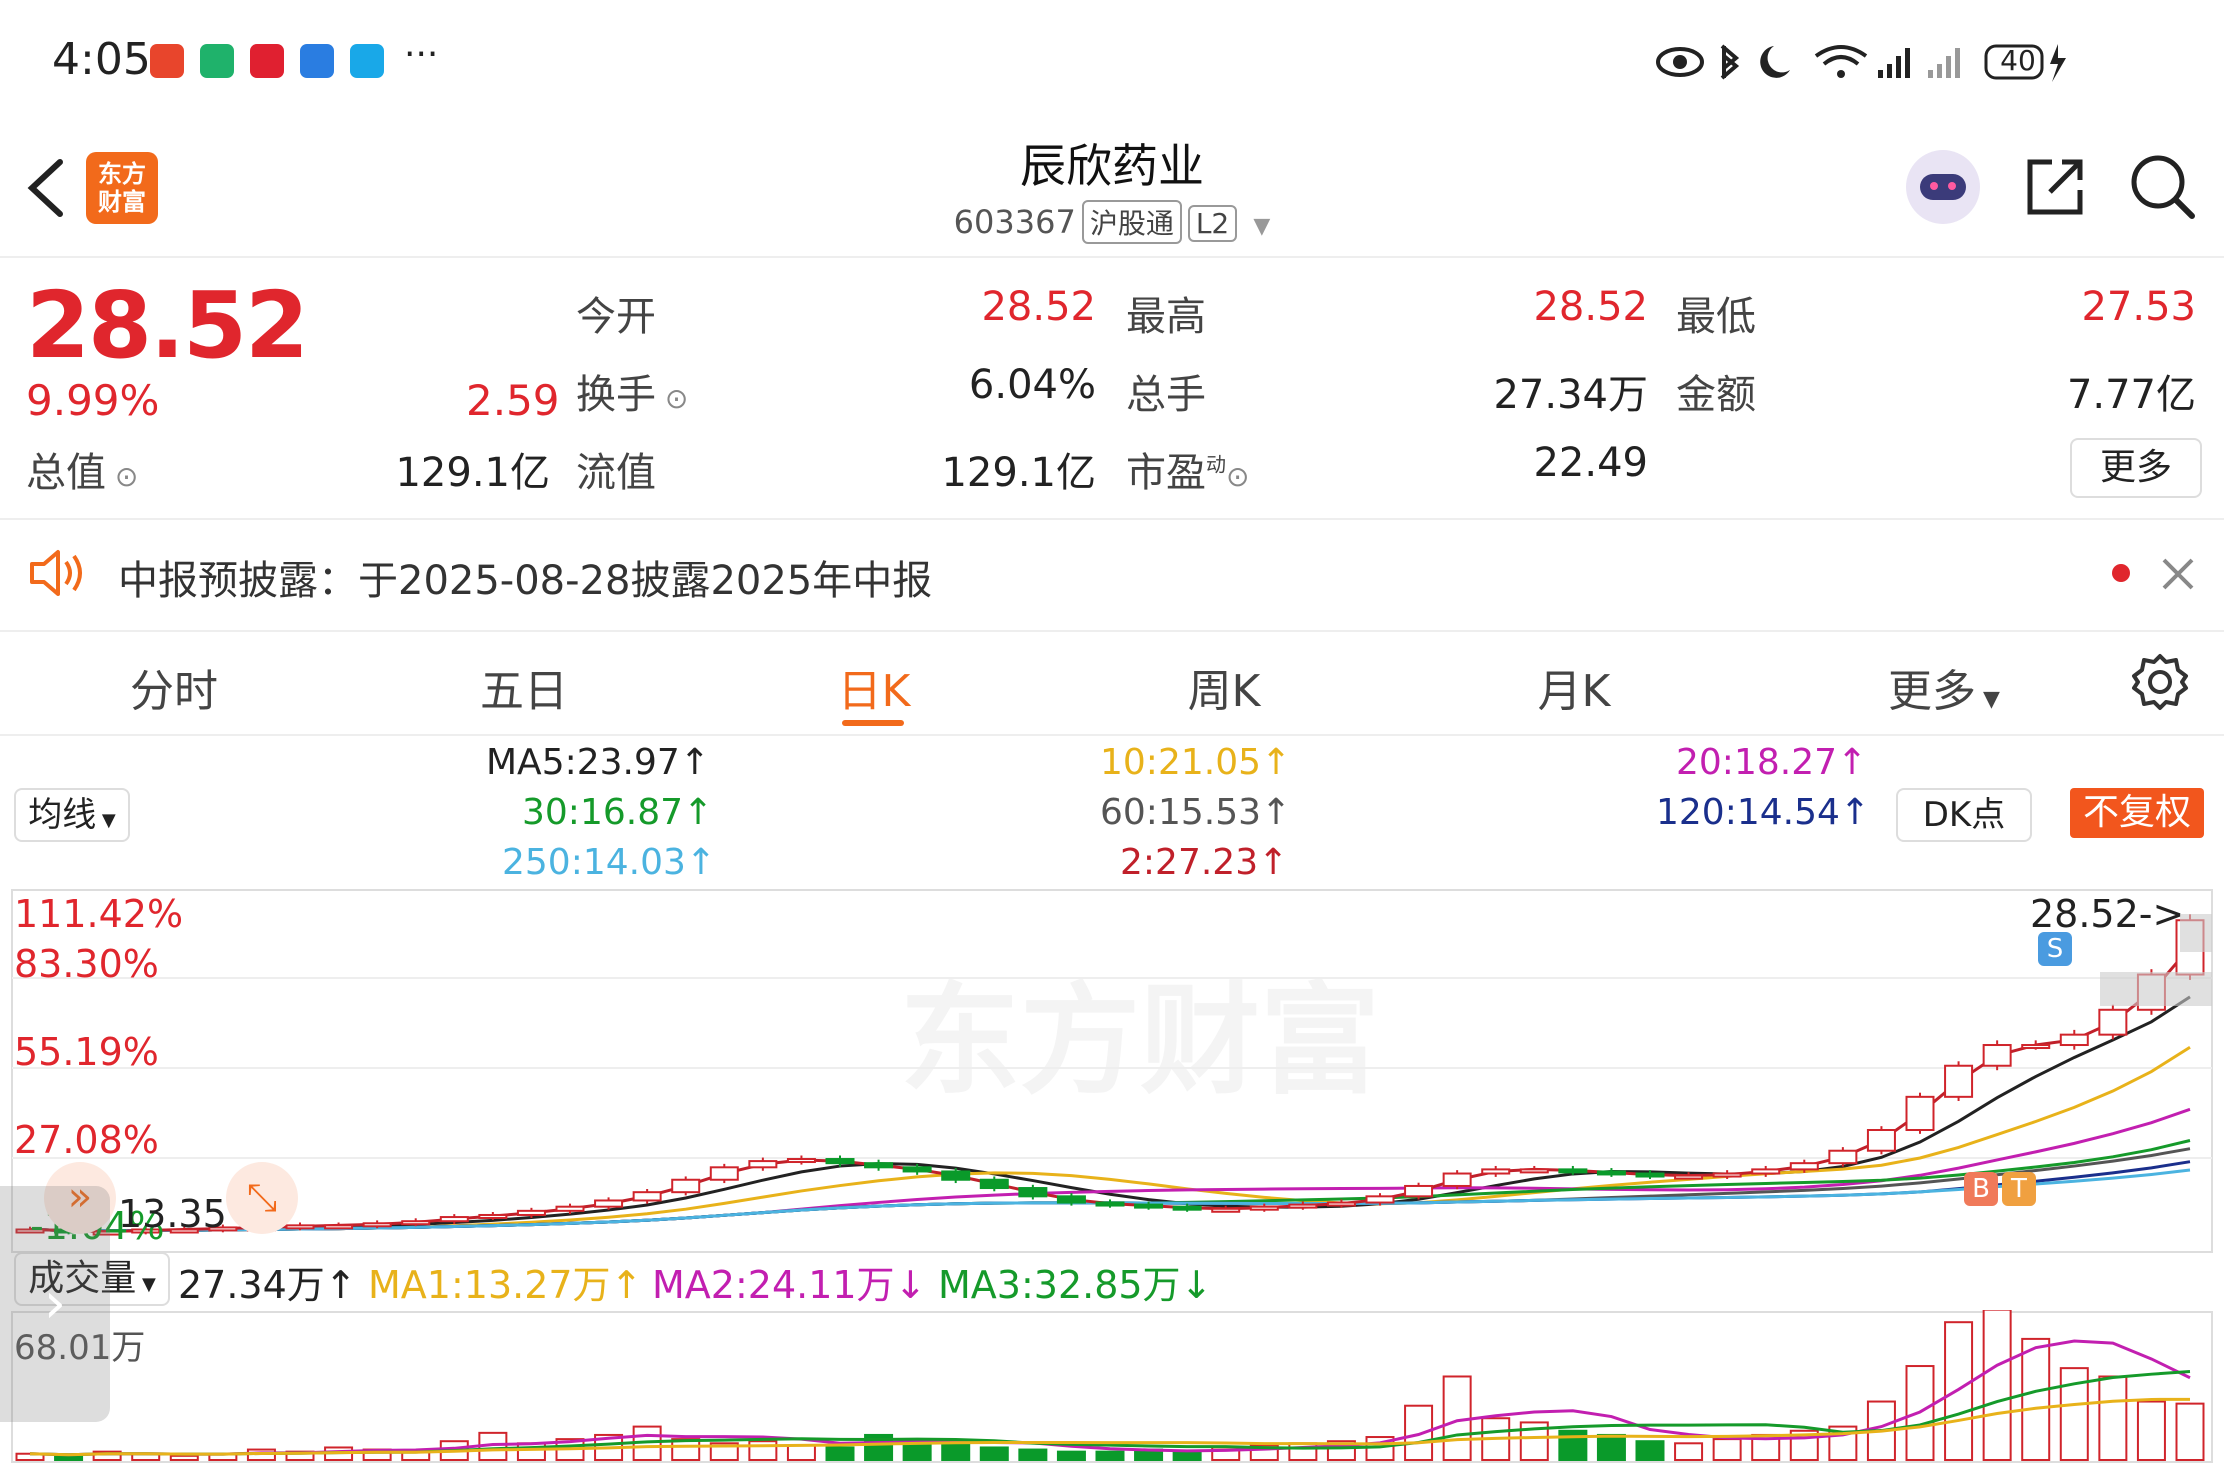  I want to click on turnover-value: 6.04%, so click(1032, 385).